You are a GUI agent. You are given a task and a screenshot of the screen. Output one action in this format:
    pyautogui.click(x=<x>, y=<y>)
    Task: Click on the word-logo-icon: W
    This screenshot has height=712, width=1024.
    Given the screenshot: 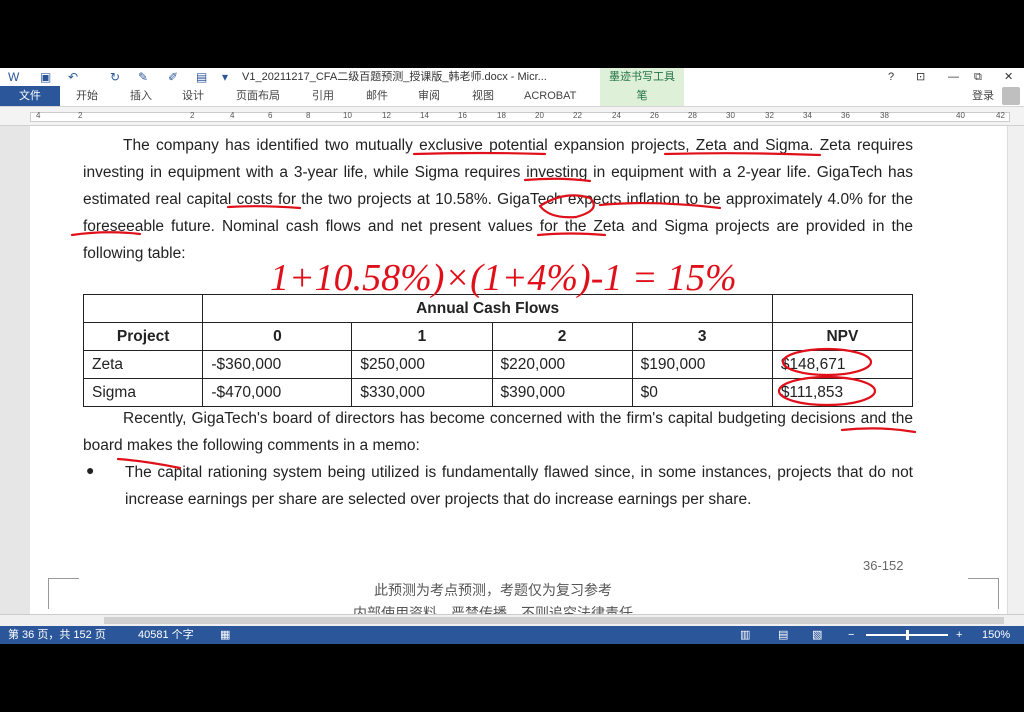 What is the action you would take?
    pyautogui.click(x=14, y=77)
    